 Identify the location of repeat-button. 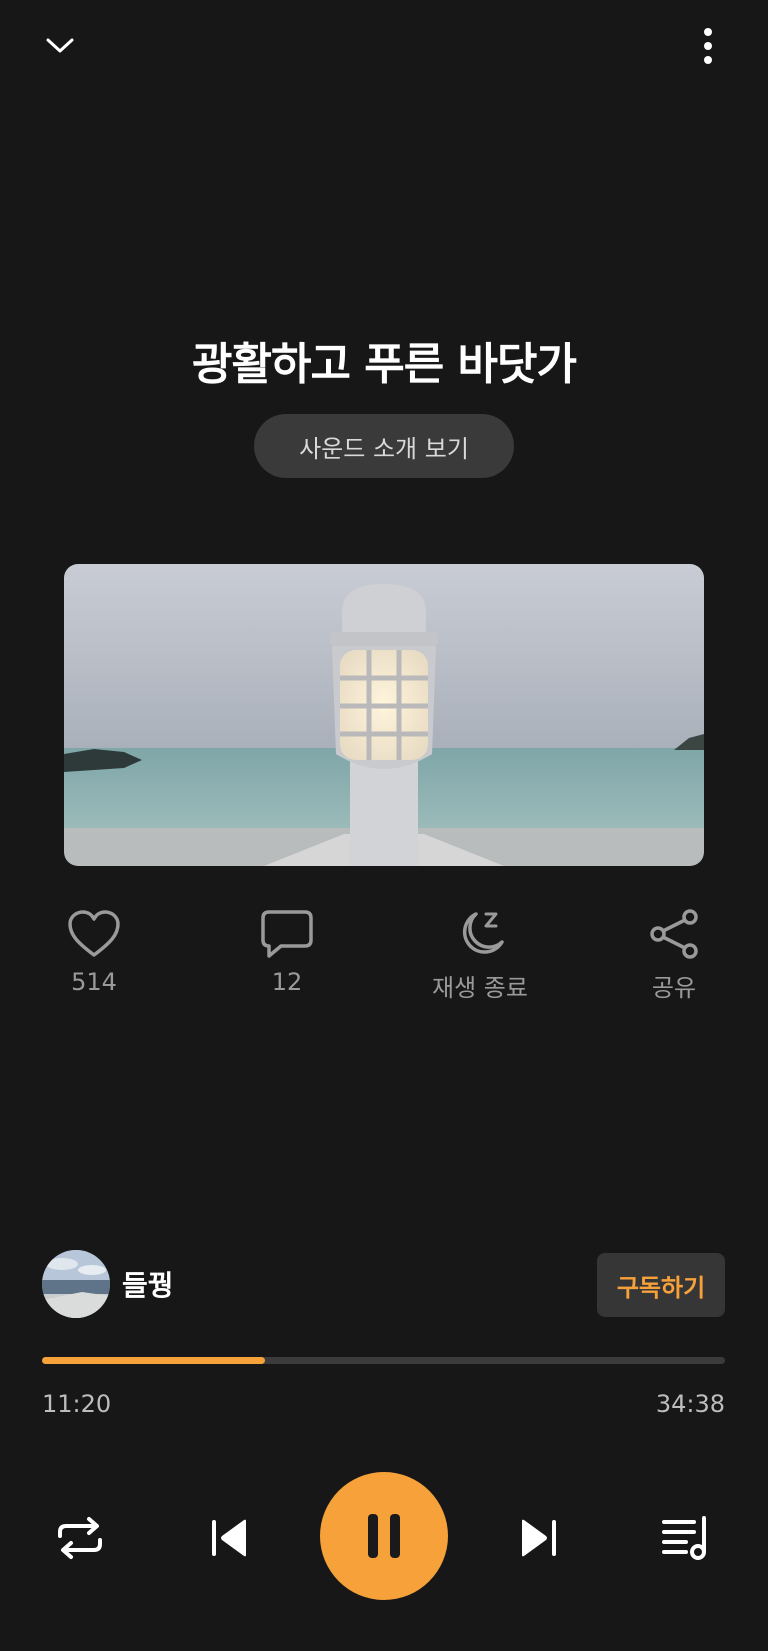
(80, 1538).